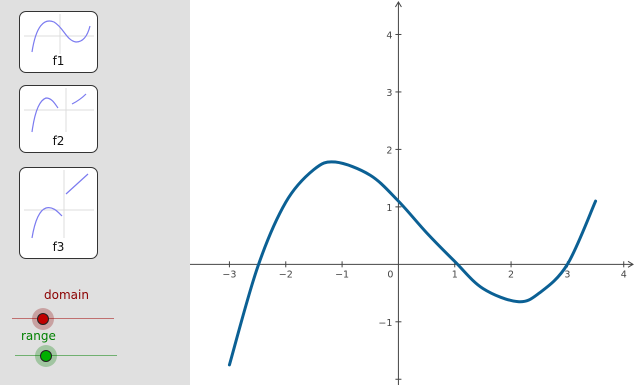 This screenshot has width=635, height=385. Describe the element at coordinates (511, 274) in the screenshot. I see `x-tick-label: 2` at that location.